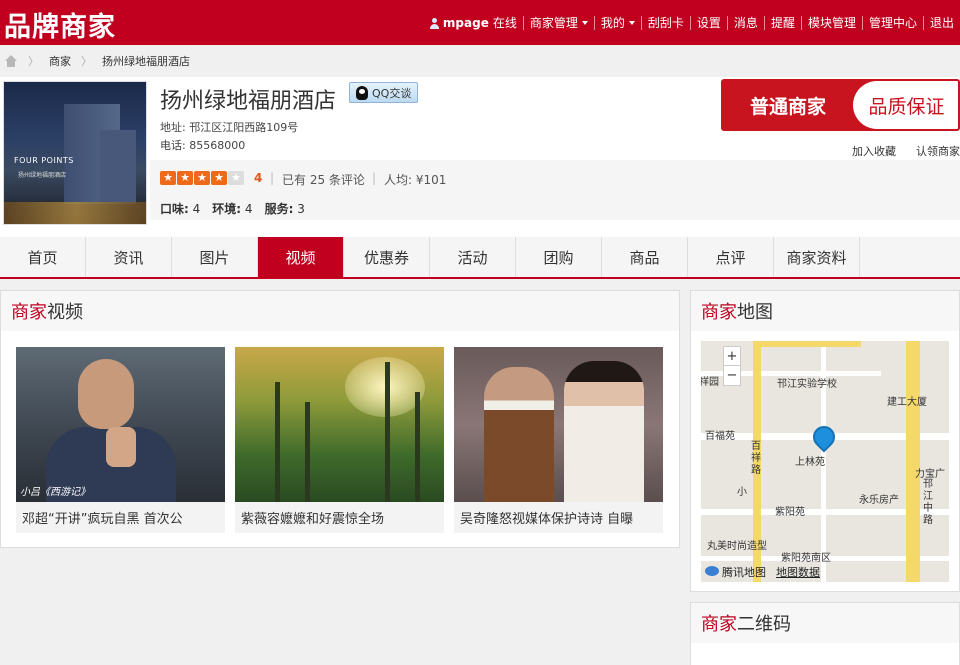 The height and width of the screenshot is (665, 960). What do you see at coordinates (129, 257) in the screenshot?
I see `tab-news: 资讯` at bounding box center [129, 257].